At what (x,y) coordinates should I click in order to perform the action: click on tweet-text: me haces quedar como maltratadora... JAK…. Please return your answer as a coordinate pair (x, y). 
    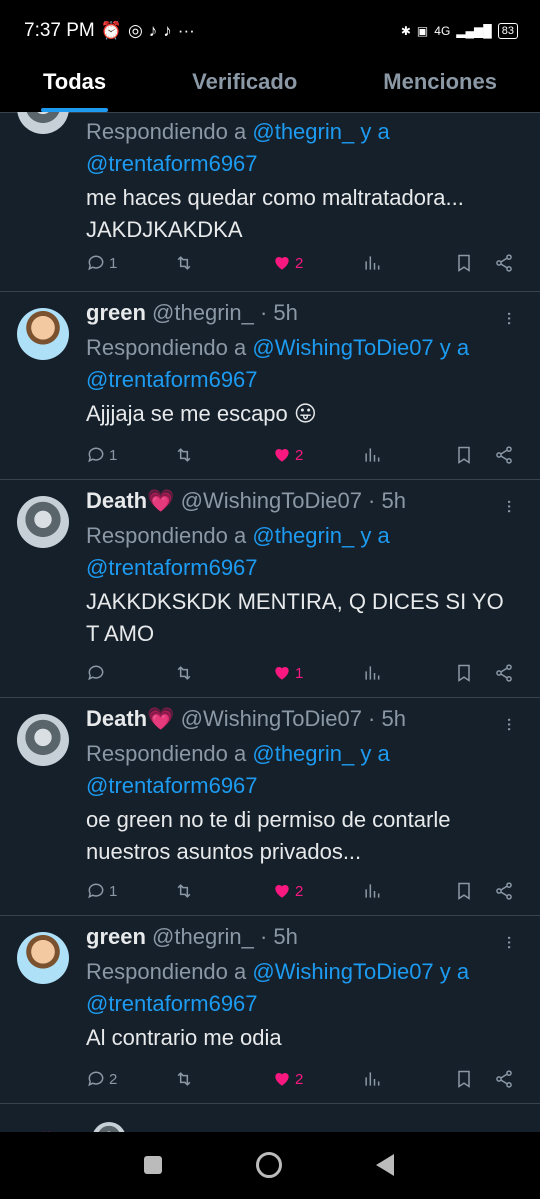
    Looking at the image, I should click on (275, 213).